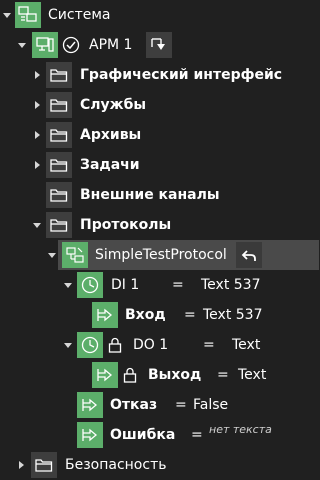 This screenshot has height=480, width=320. I want to click on system-icon, so click(28, 15).